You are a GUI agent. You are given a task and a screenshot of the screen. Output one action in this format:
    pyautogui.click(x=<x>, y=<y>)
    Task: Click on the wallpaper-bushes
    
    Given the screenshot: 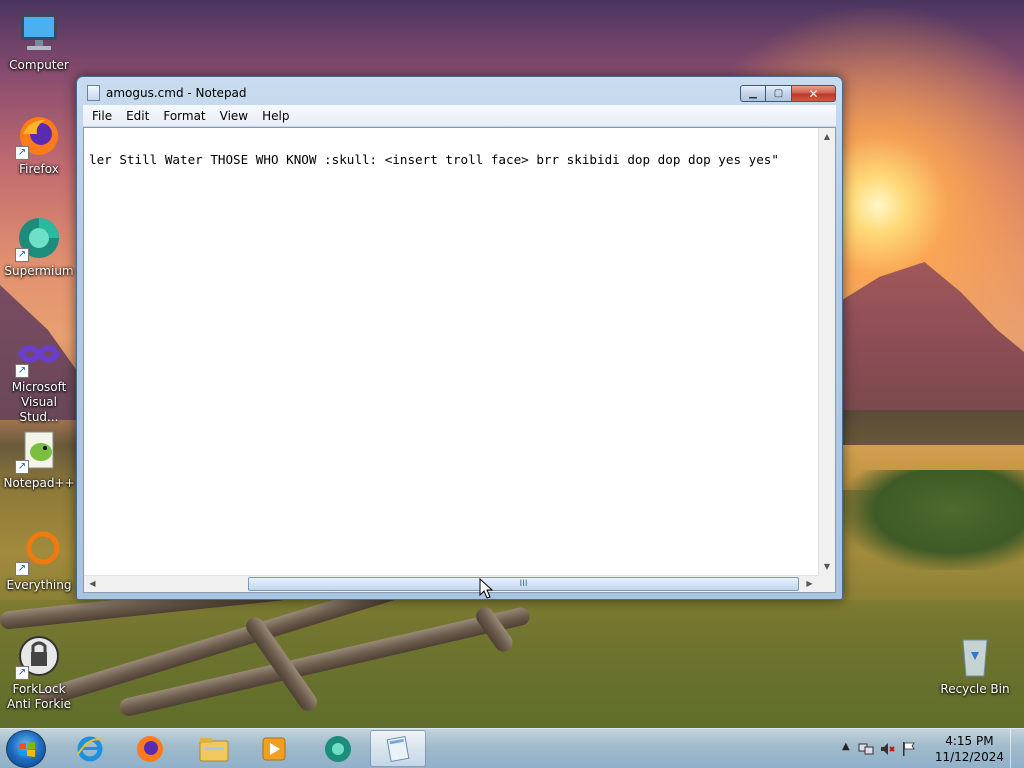 What is the action you would take?
    pyautogui.click(x=933, y=520)
    